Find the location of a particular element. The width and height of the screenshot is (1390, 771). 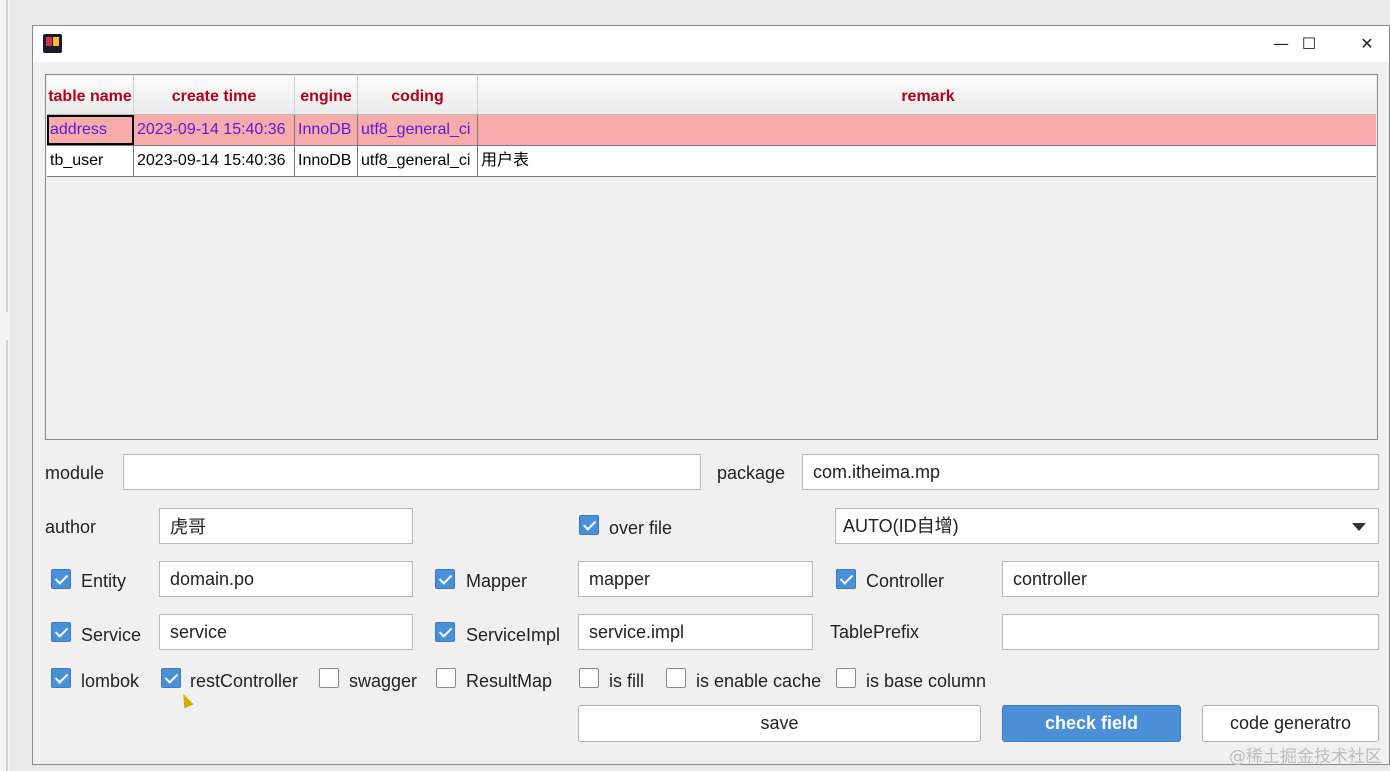

restcontroller-checkbox is located at coordinates (171, 678).